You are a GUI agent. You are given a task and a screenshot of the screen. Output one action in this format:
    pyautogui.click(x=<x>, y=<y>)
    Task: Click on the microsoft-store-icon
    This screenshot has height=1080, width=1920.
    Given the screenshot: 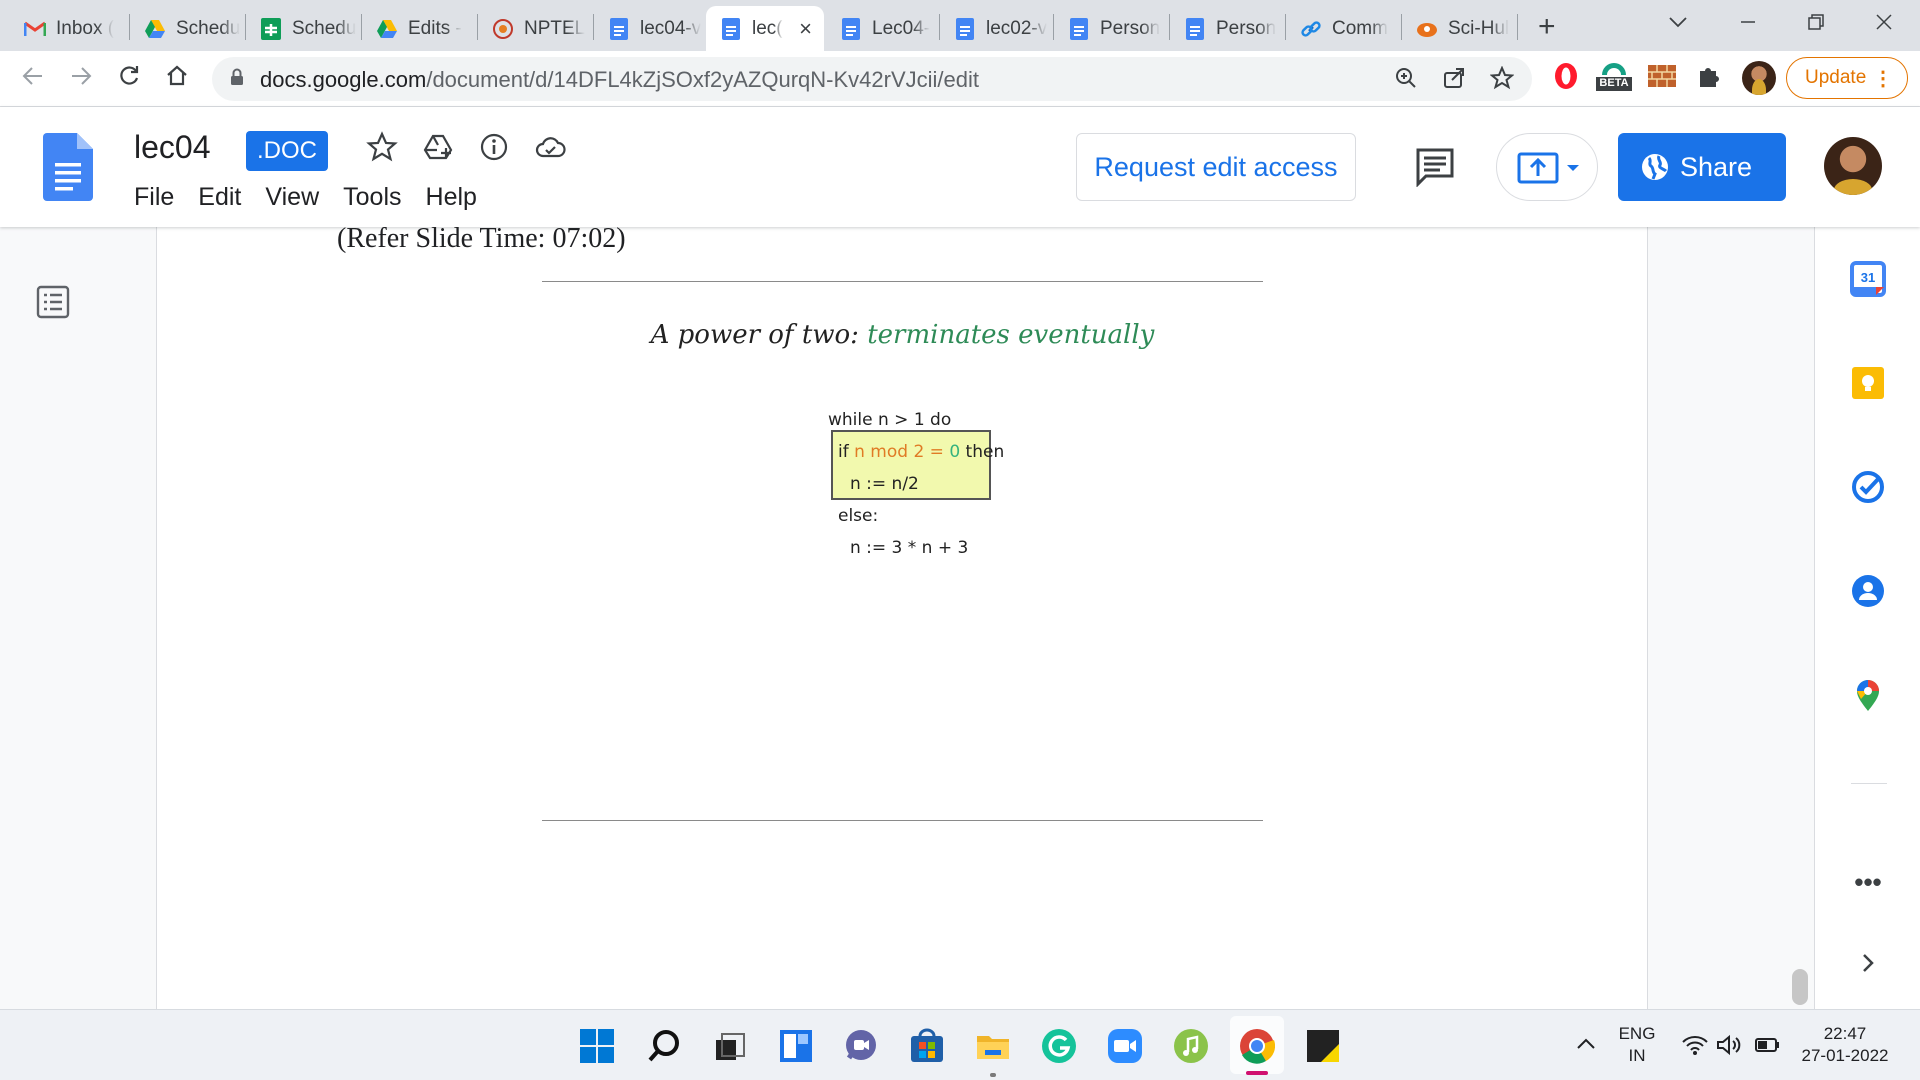 What is the action you would take?
    pyautogui.click(x=927, y=1046)
    